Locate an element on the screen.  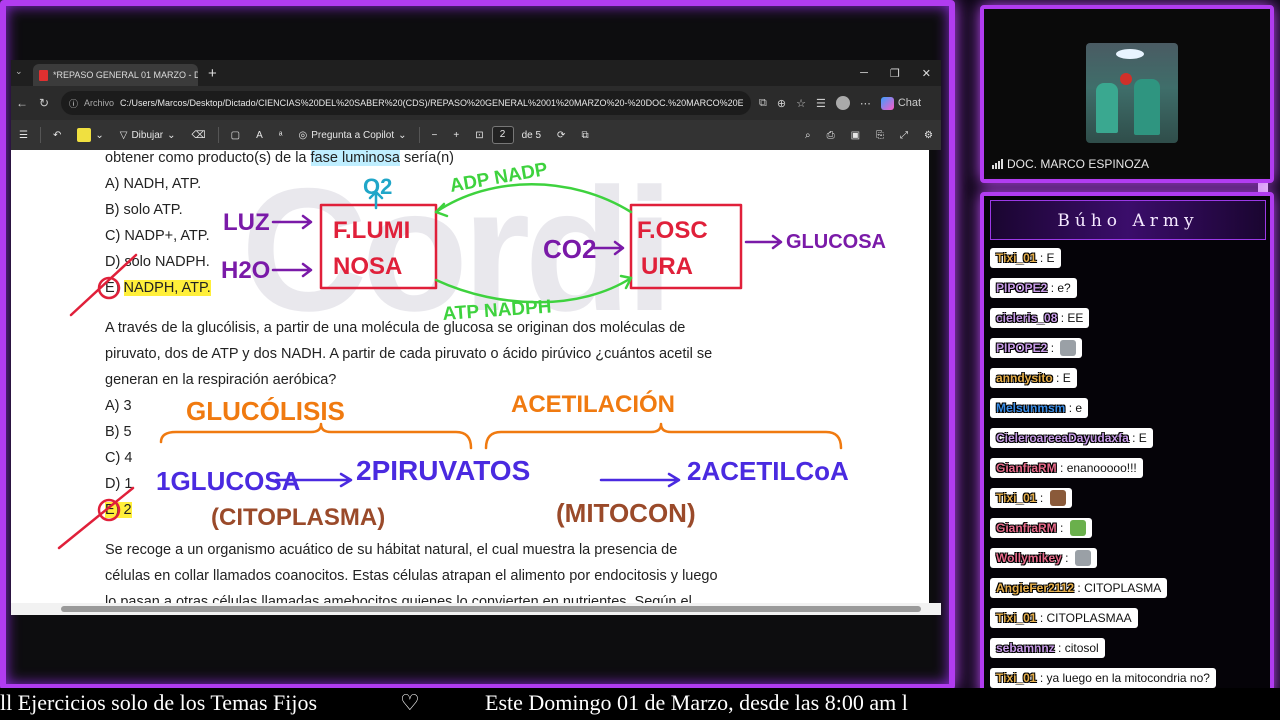
webcam-panel: DOC. MARCO ESPINOZA is located at coordinates (1127, 94).